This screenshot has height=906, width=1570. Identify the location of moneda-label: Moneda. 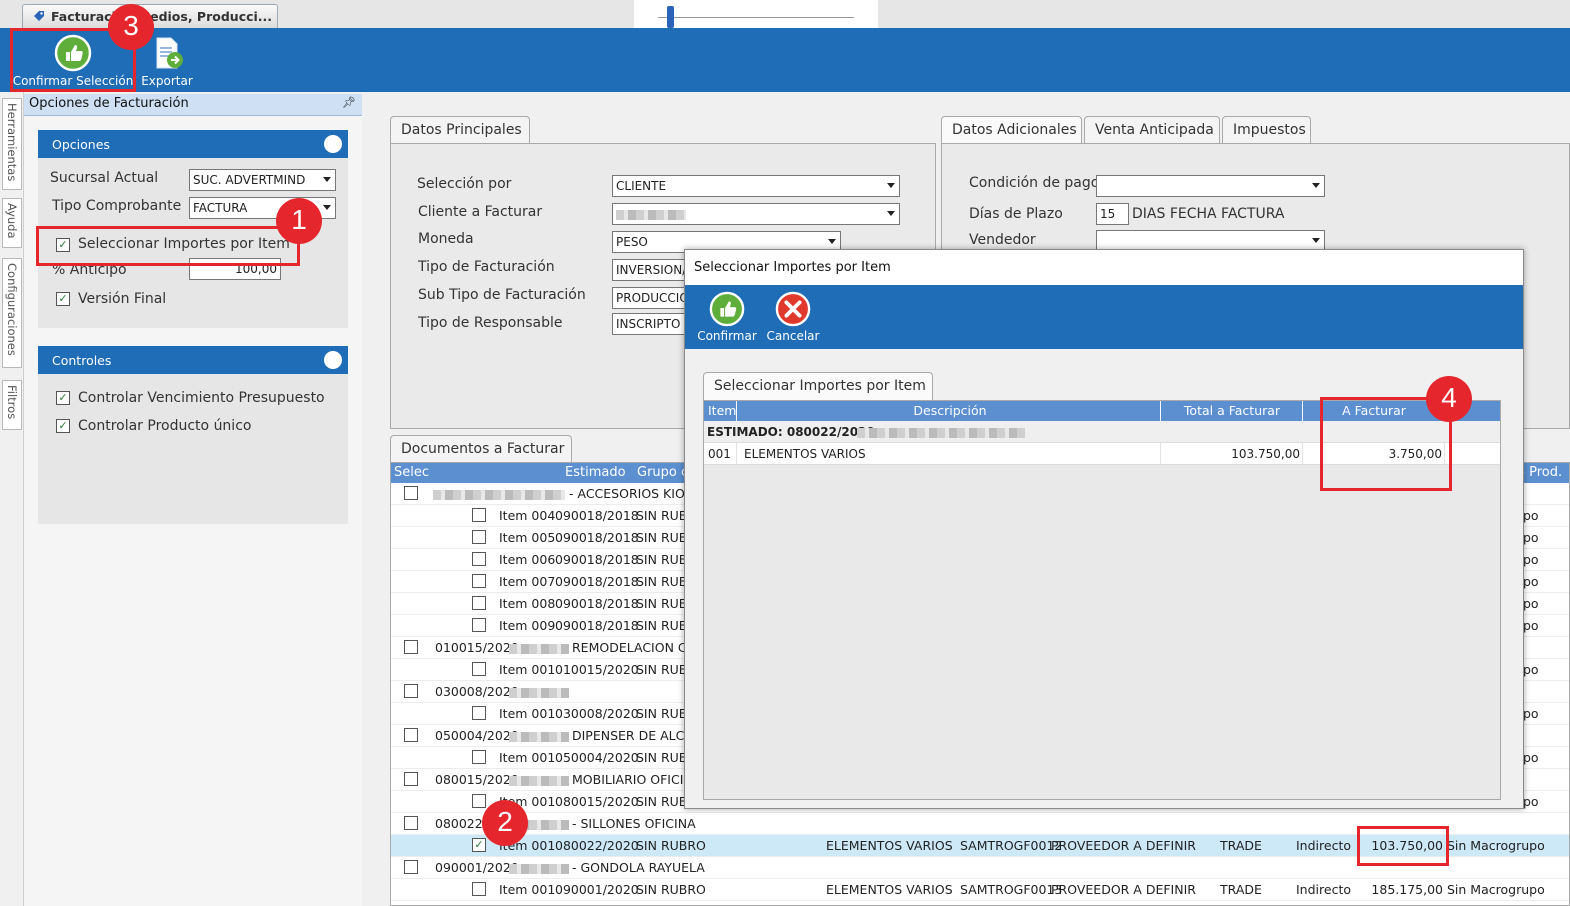
(446, 239).